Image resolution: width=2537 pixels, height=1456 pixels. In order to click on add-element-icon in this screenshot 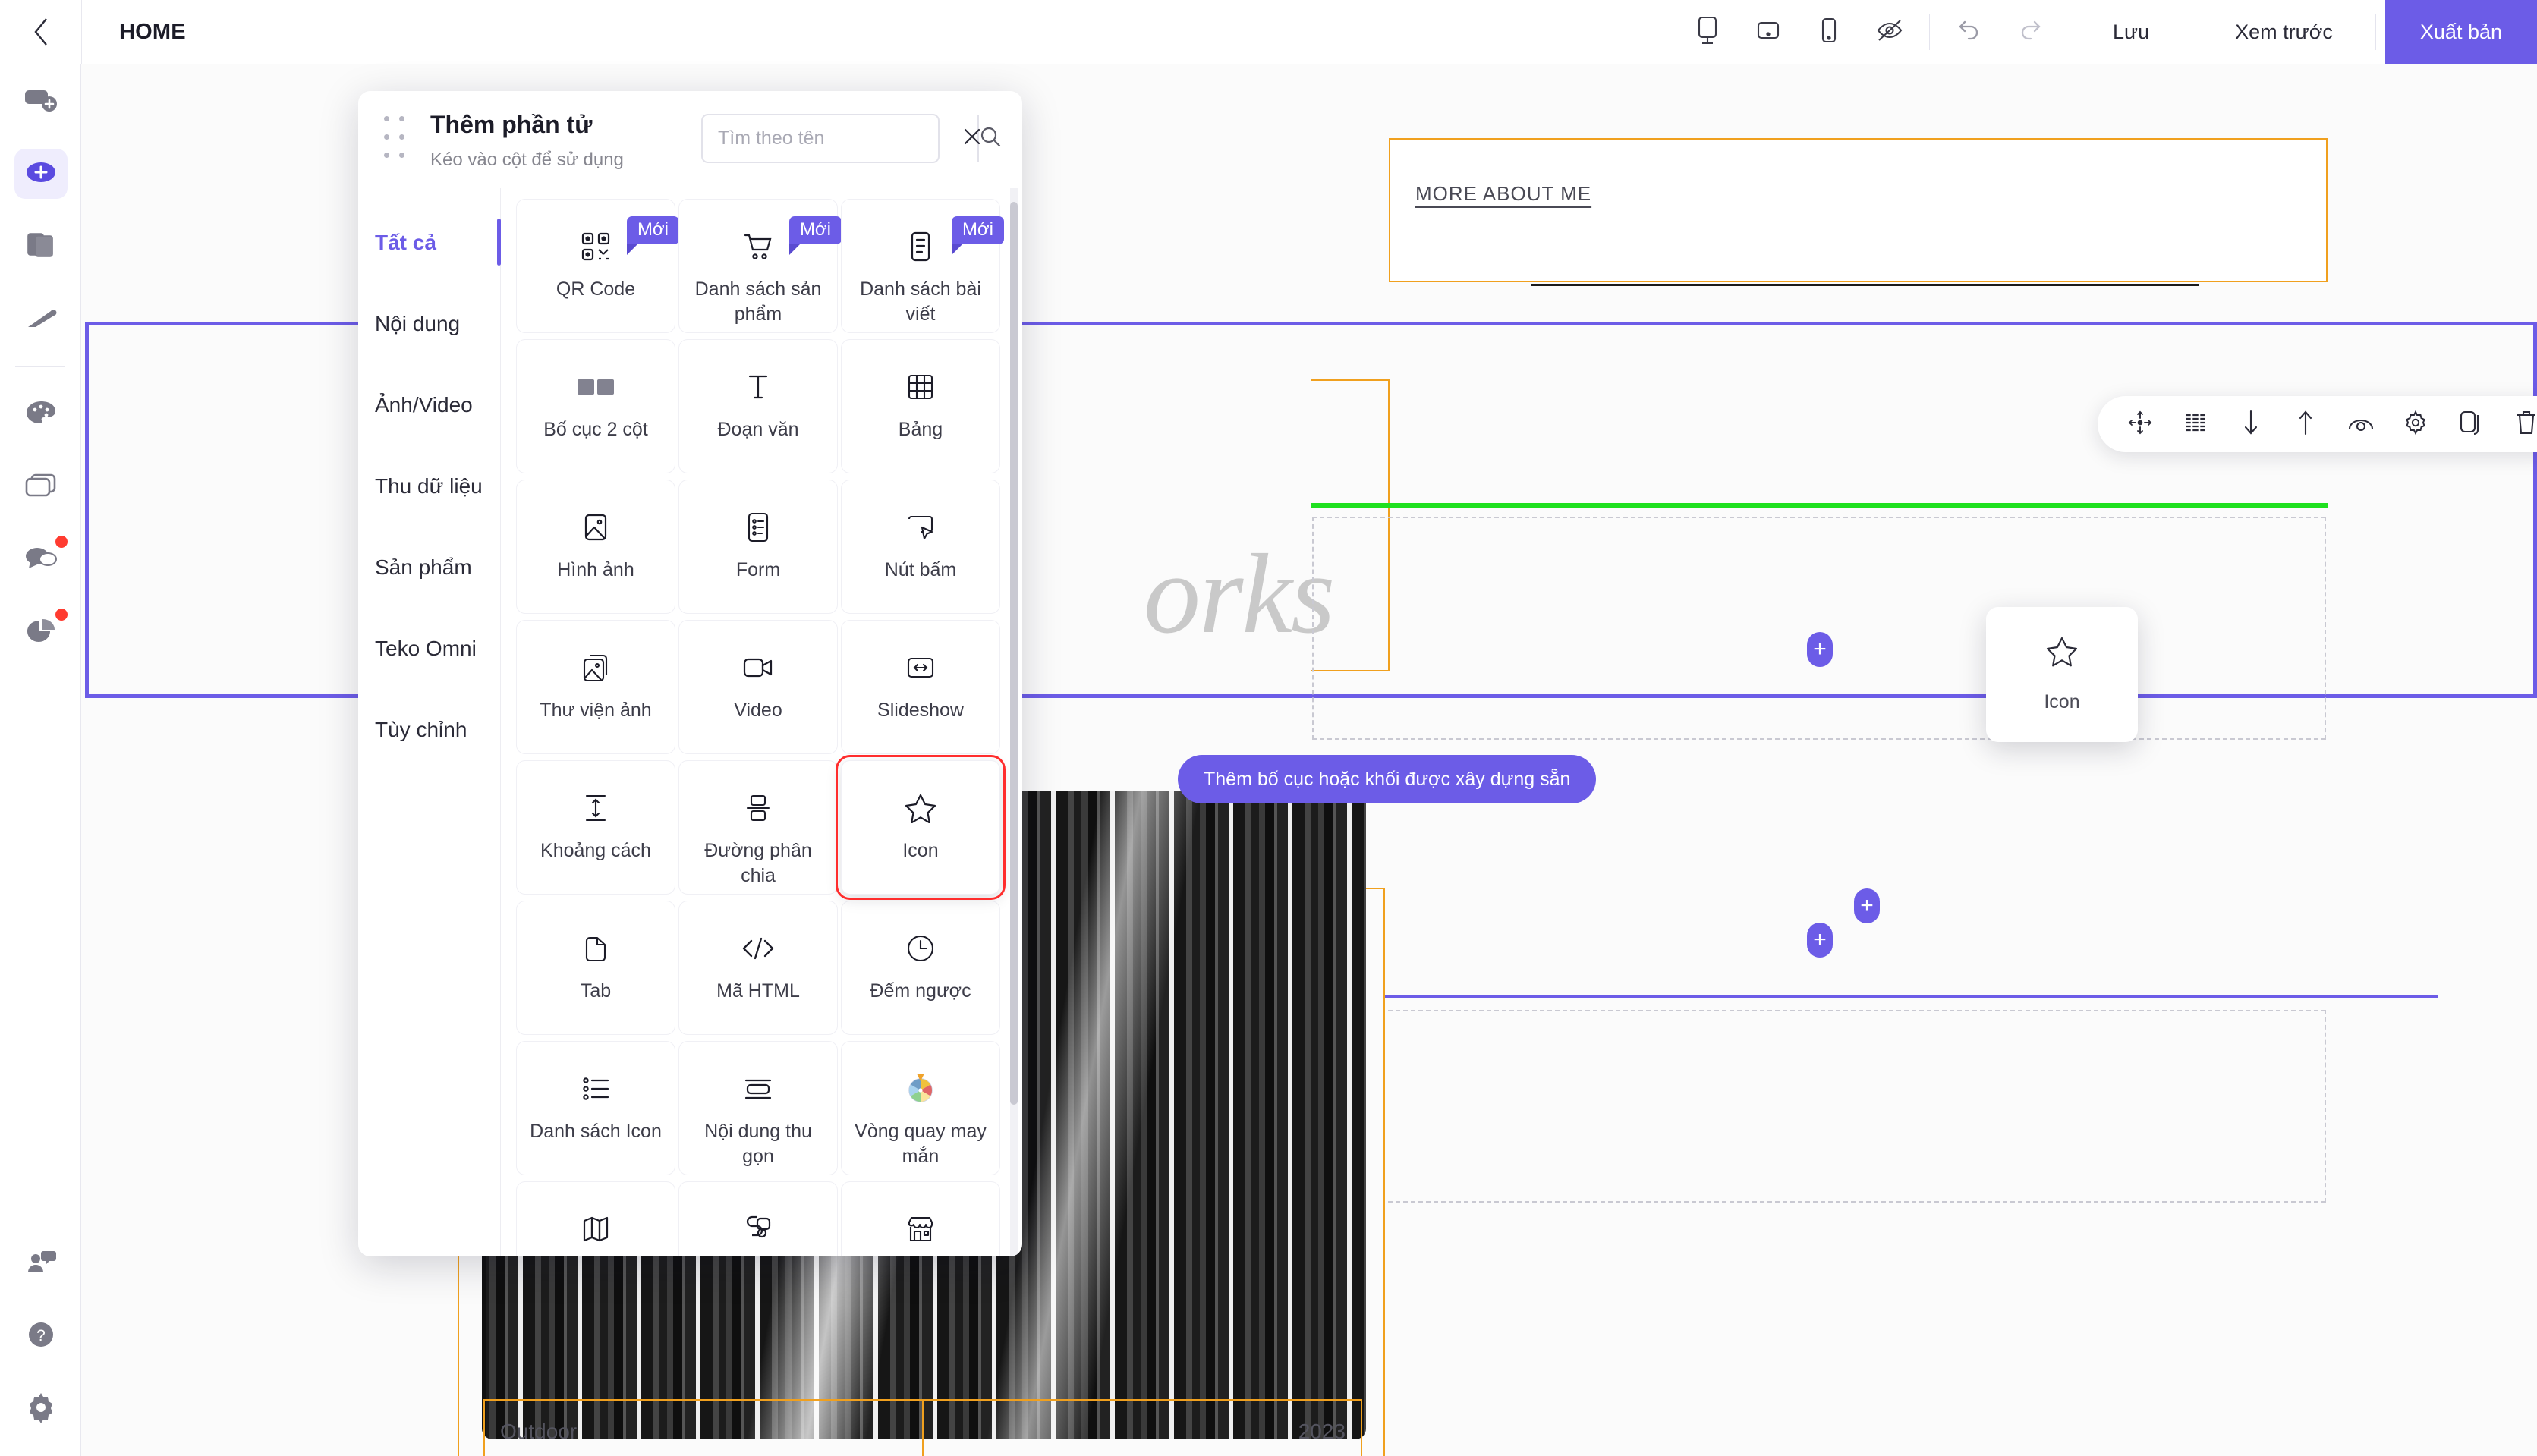, I will do `click(41, 174)`.